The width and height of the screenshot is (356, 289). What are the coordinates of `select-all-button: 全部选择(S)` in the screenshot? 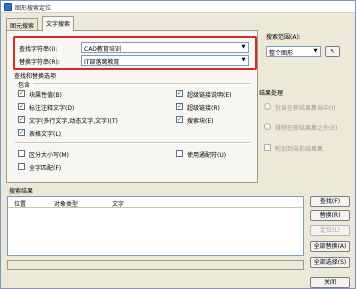 It's located at (330, 262).